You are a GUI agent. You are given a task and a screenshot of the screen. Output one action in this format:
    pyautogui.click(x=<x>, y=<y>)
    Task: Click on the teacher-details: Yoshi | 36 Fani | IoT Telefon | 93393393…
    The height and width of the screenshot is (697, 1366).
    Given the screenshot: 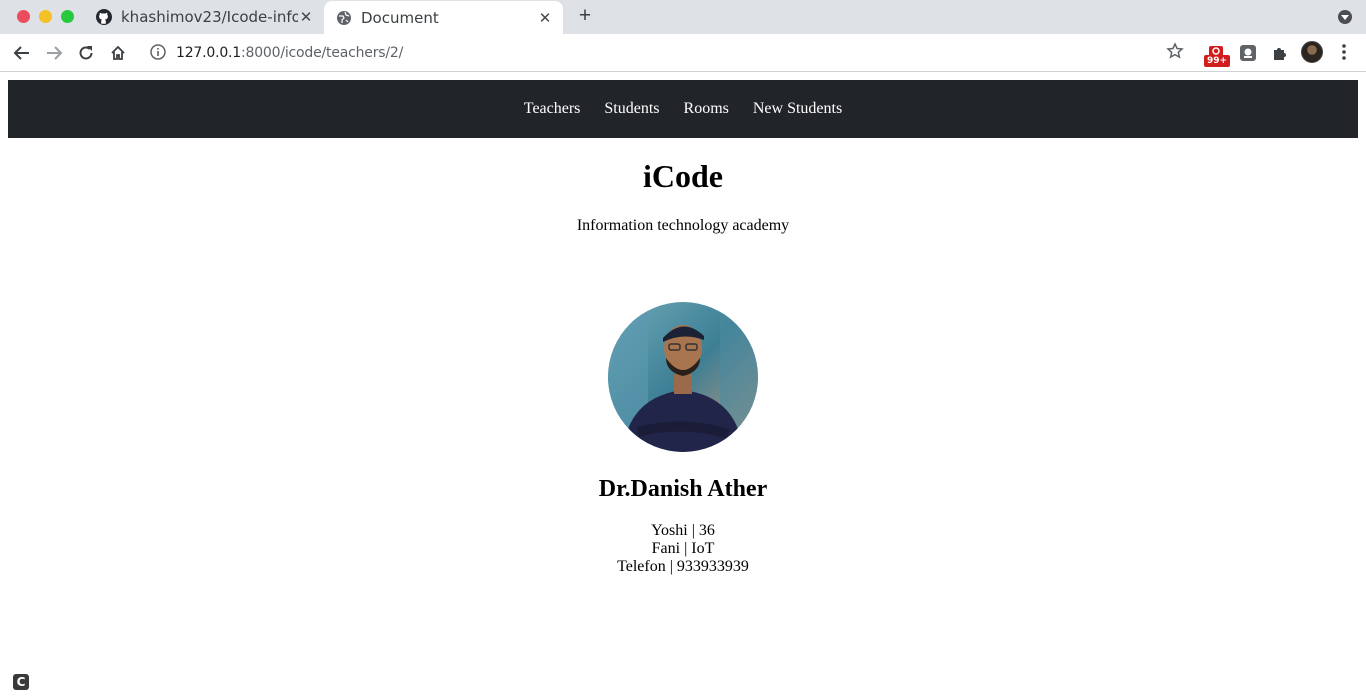 What is the action you would take?
    pyautogui.click(x=683, y=549)
    